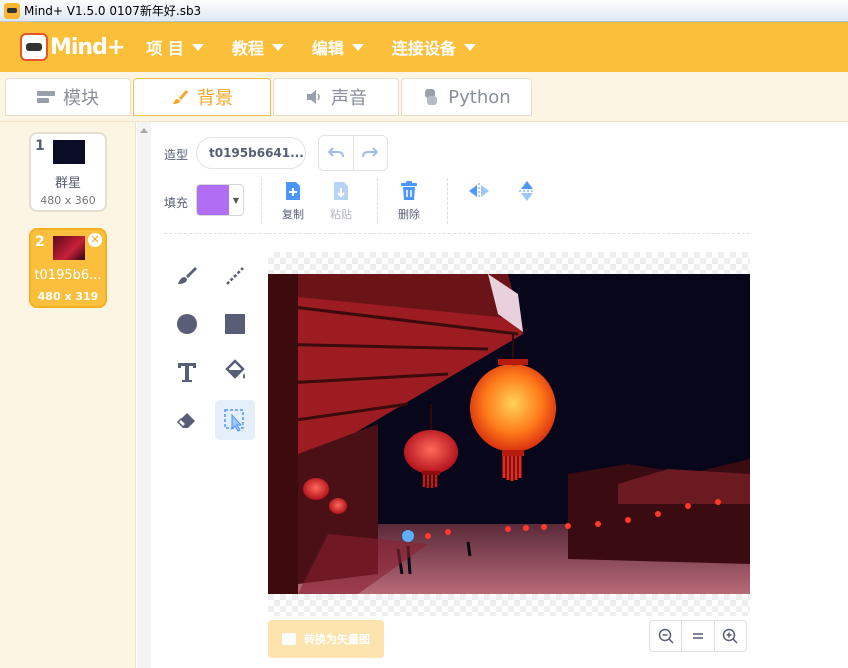 The image size is (848, 668). I want to click on tab-blocks: 模块, so click(68, 97).